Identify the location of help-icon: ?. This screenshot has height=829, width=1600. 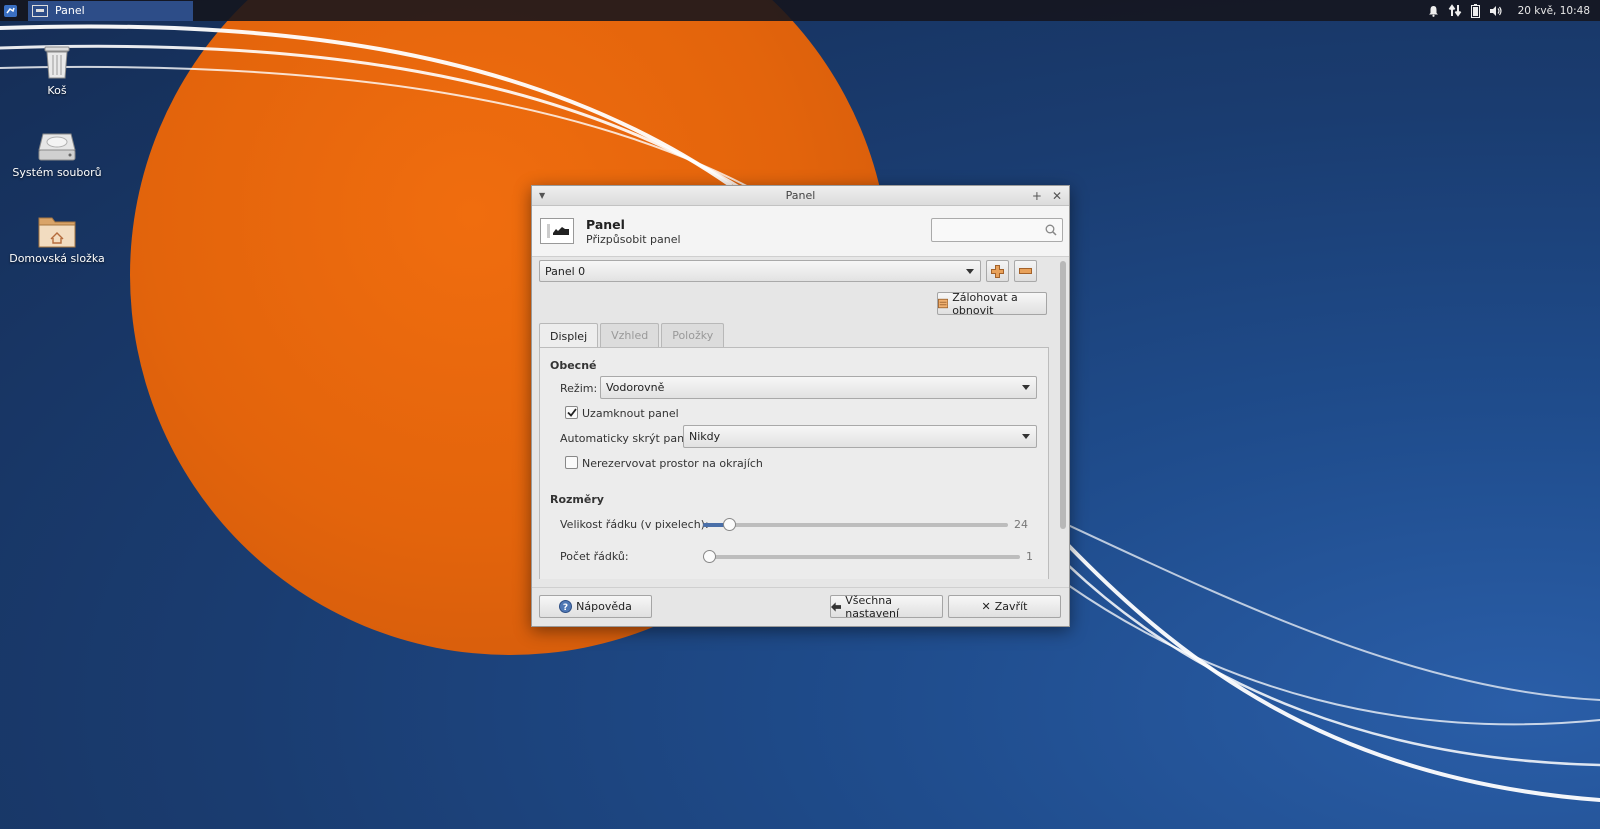
(566, 606).